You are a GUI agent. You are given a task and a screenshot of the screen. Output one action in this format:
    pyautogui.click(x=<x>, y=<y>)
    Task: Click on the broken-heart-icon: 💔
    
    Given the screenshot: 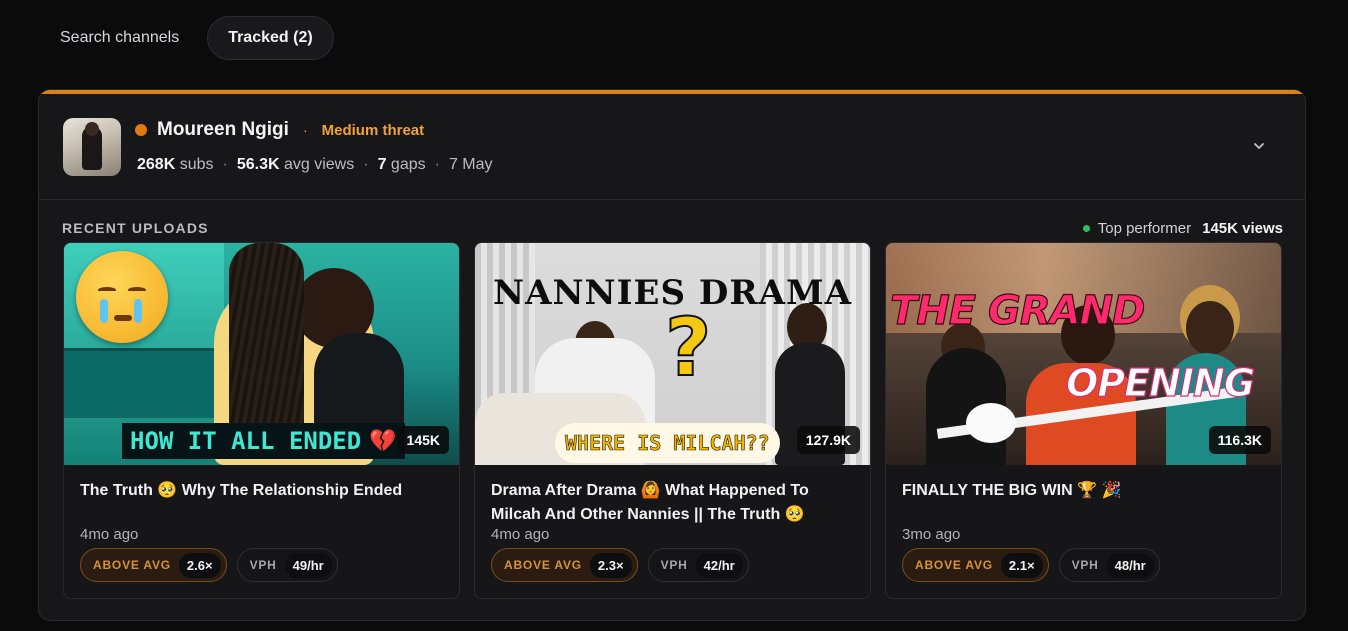 What is the action you would take?
    pyautogui.click(x=383, y=441)
    